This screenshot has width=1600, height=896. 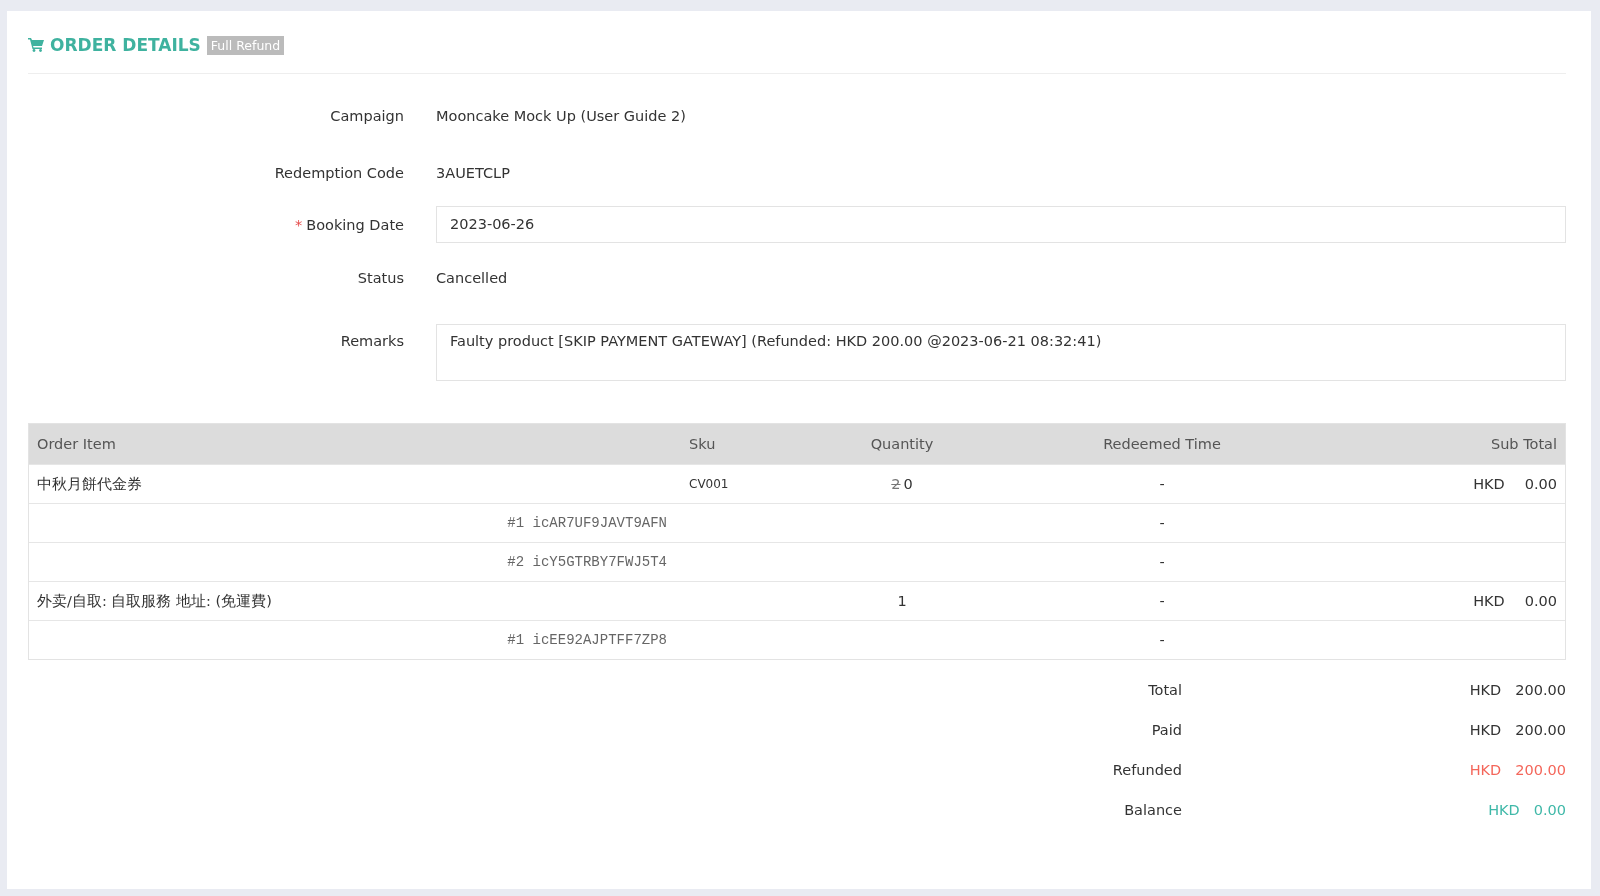 I want to click on total-label: Balance, so click(x=1153, y=810).